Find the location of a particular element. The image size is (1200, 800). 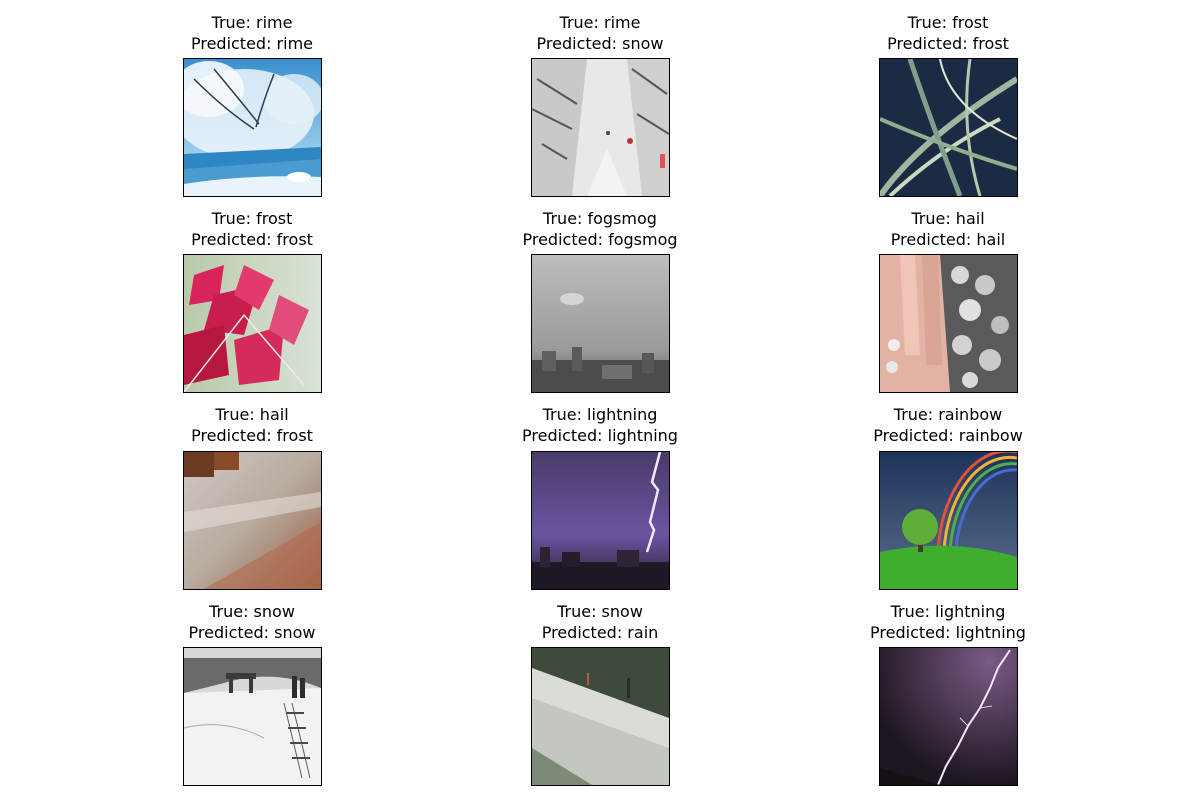

true-label: True: fogsmog is located at coordinates (600, 218).